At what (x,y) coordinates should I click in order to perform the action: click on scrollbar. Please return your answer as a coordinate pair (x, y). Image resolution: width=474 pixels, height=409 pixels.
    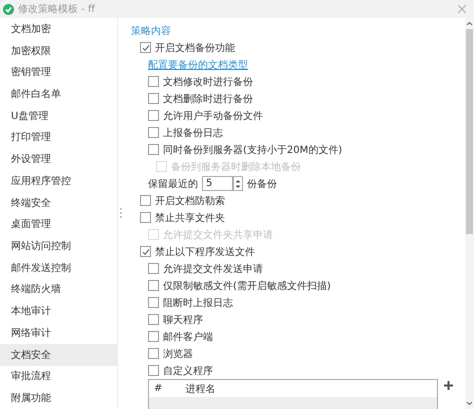
    Looking at the image, I should click on (469, 213).